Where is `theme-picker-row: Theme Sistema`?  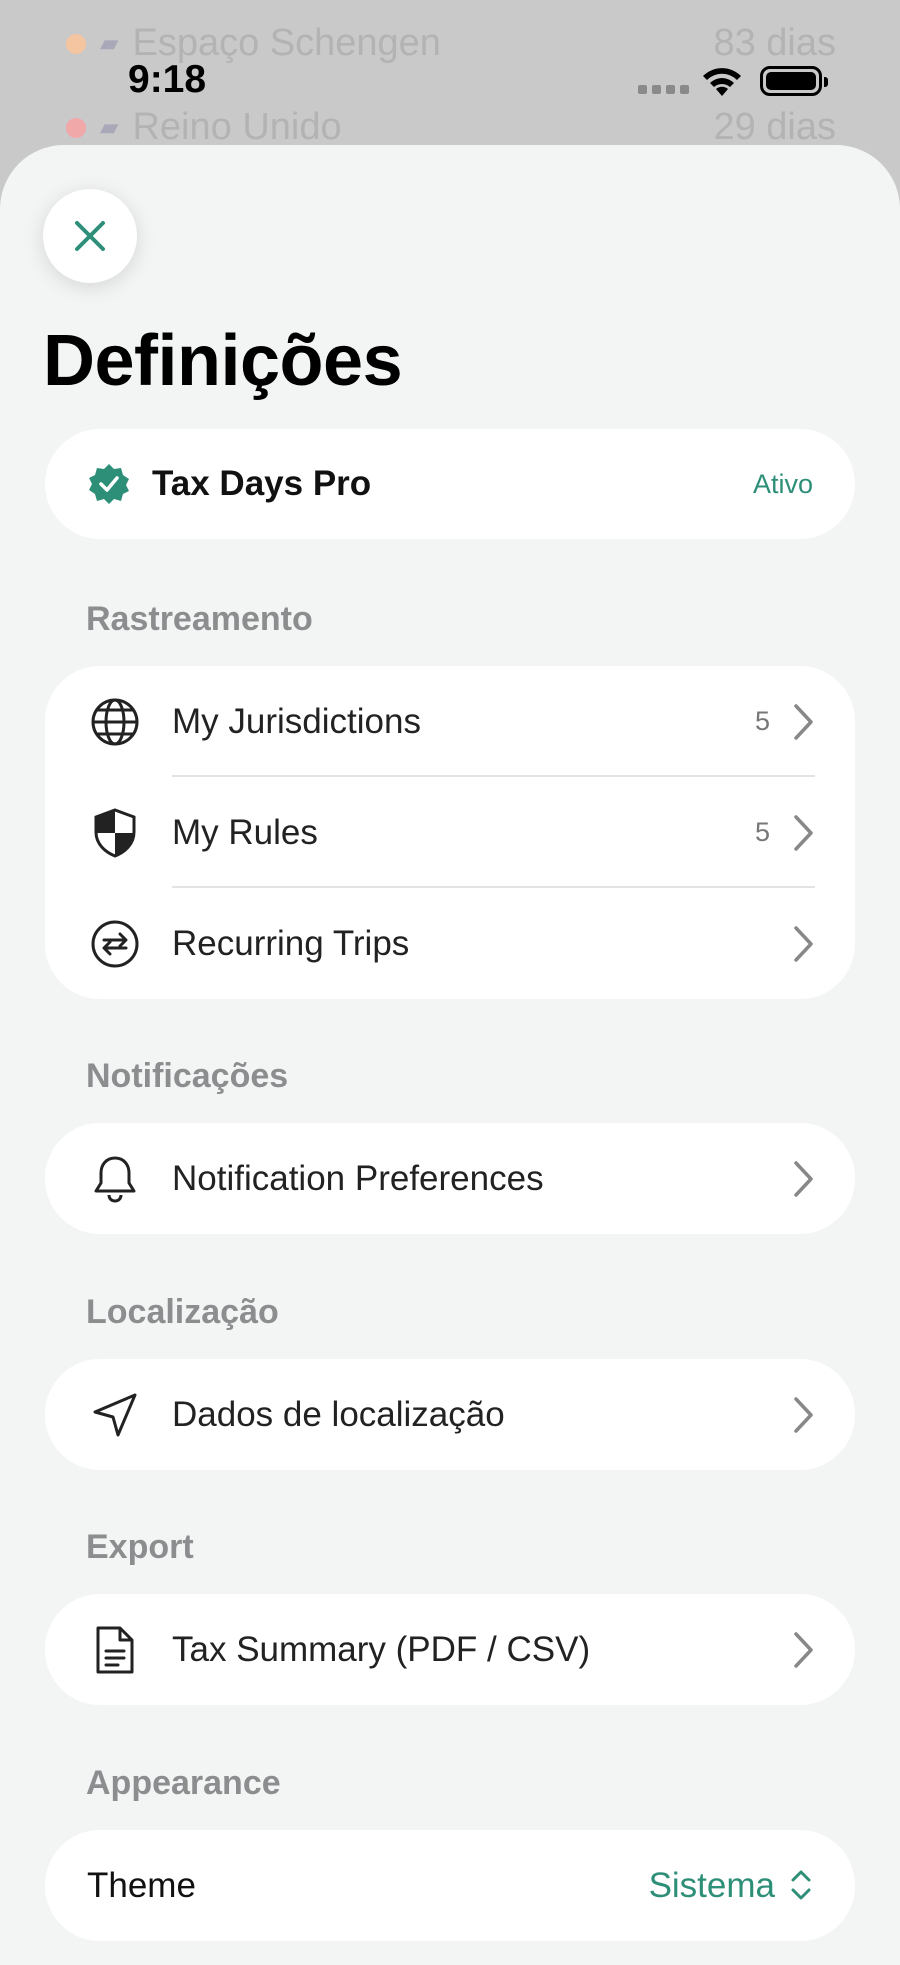
theme-picker-row: Theme Sistema is located at coordinates (450, 1885).